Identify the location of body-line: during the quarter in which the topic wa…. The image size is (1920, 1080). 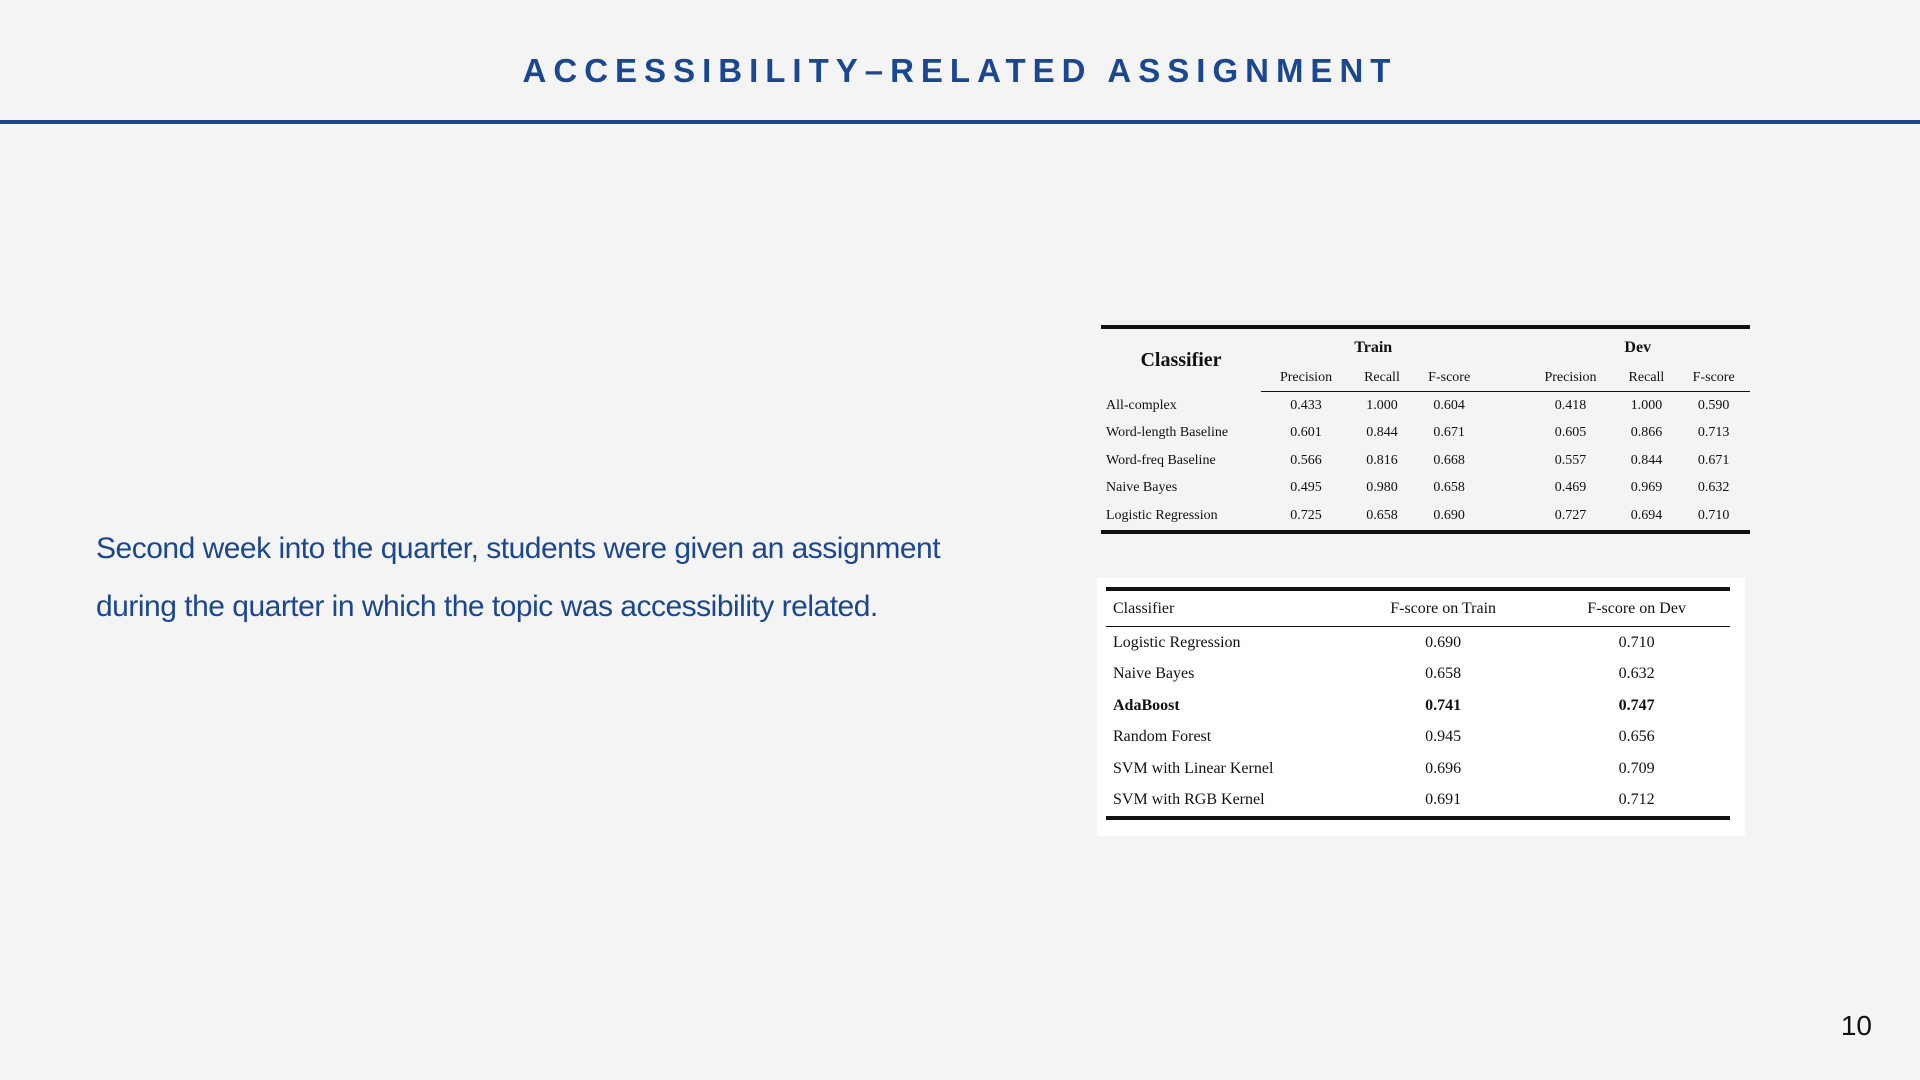
(487, 606).